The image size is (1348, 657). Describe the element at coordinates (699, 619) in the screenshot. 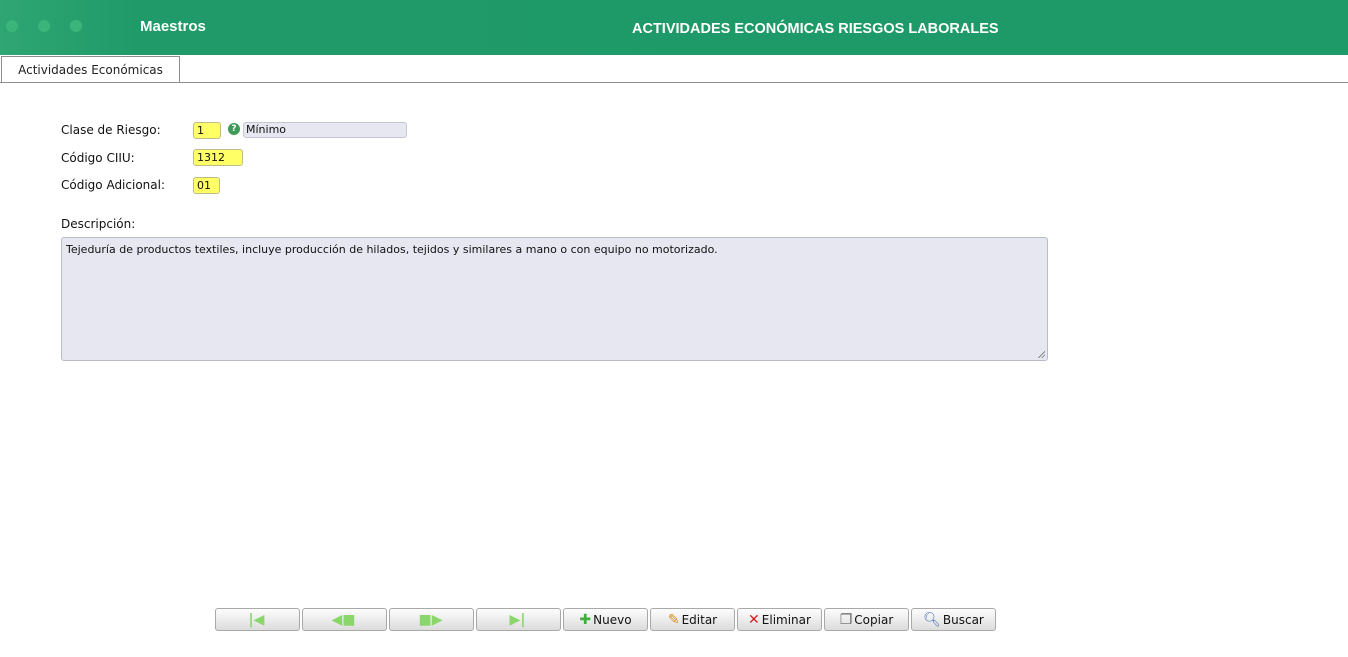

I see `editar-label: Editar` at that location.